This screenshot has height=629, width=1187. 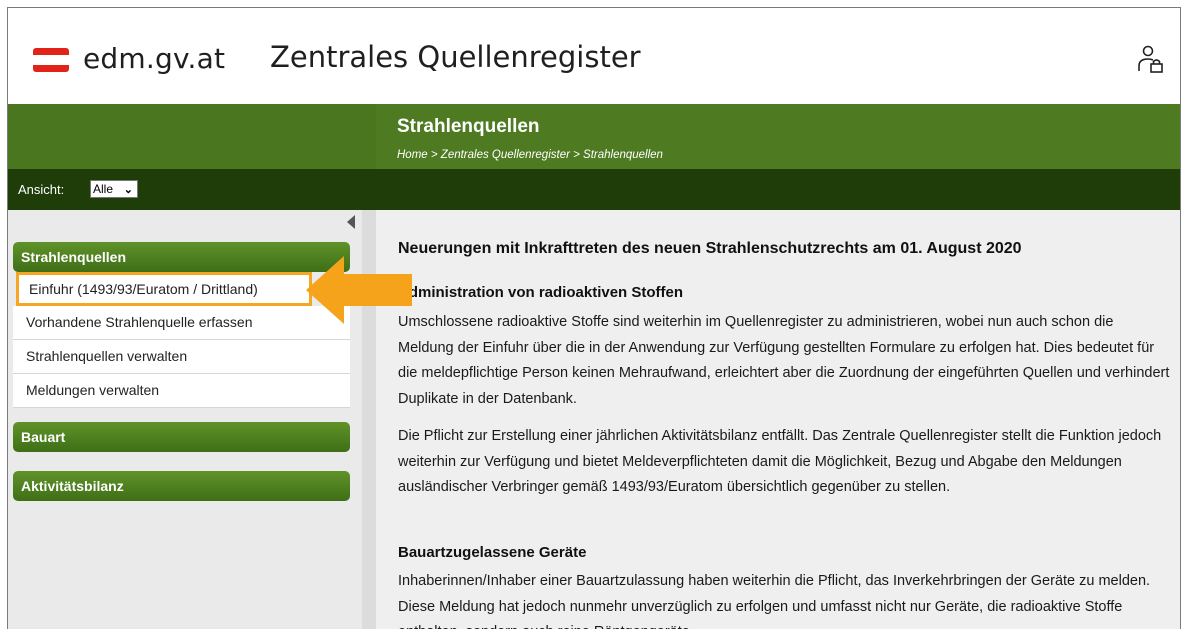 What do you see at coordinates (492, 552) in the screenshot?
I see `section-title-bauart: Bauartzugelassene Geräte` at bounding box center [492, 552].